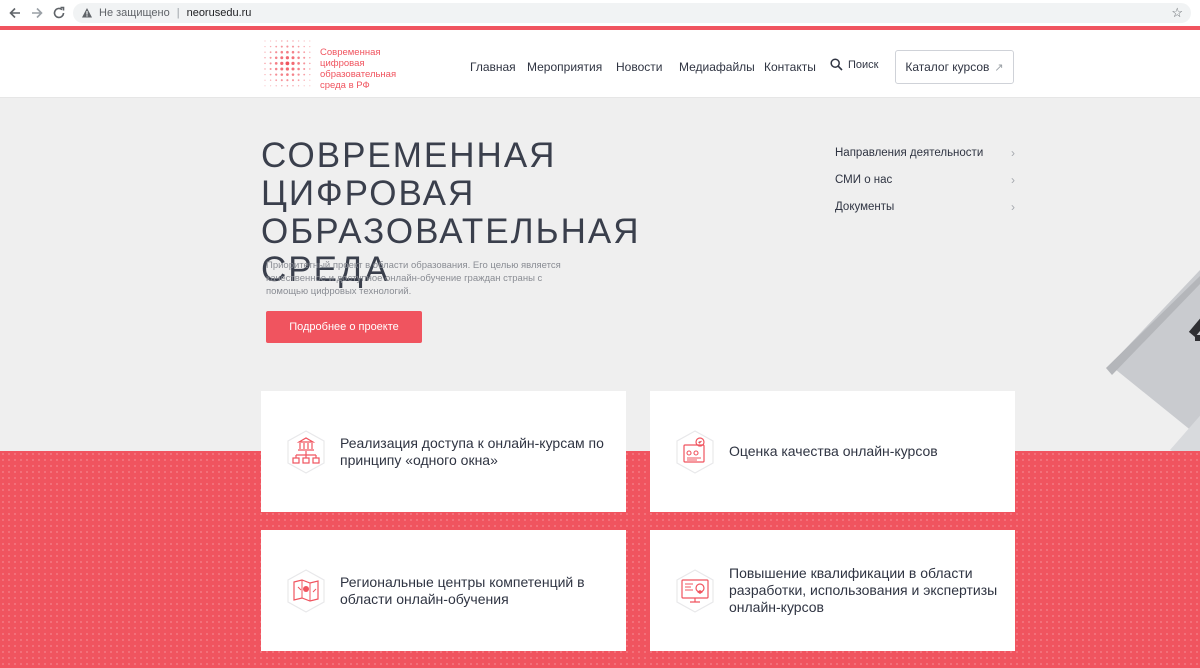 This screenshot has width=1200, height=668. I want to click on reload-icon, so click(59, 13).